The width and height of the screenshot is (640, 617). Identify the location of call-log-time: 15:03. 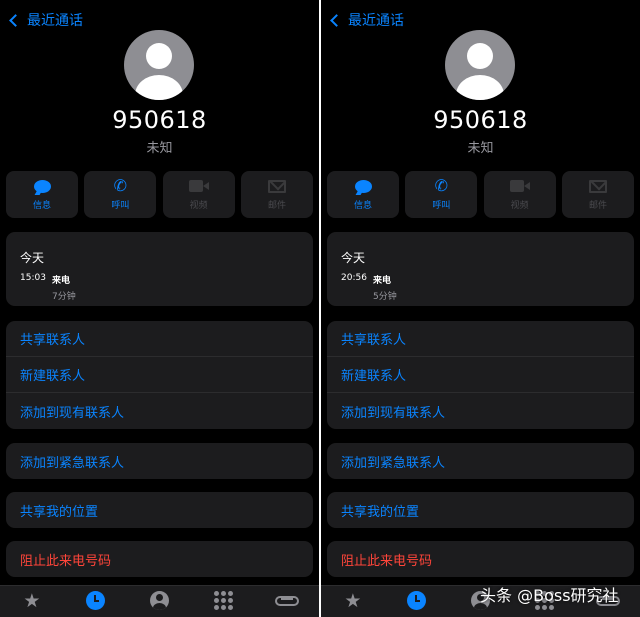
(33, 278).